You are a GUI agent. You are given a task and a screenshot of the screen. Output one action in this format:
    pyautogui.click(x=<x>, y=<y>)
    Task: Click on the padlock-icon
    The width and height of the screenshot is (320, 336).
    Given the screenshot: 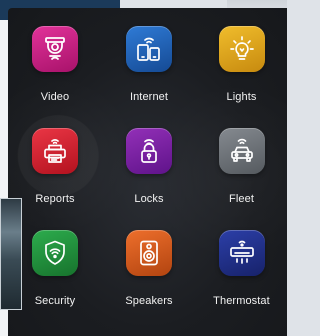 What is the action you would take?
    pyautogui.click(x=149, y=151)
    